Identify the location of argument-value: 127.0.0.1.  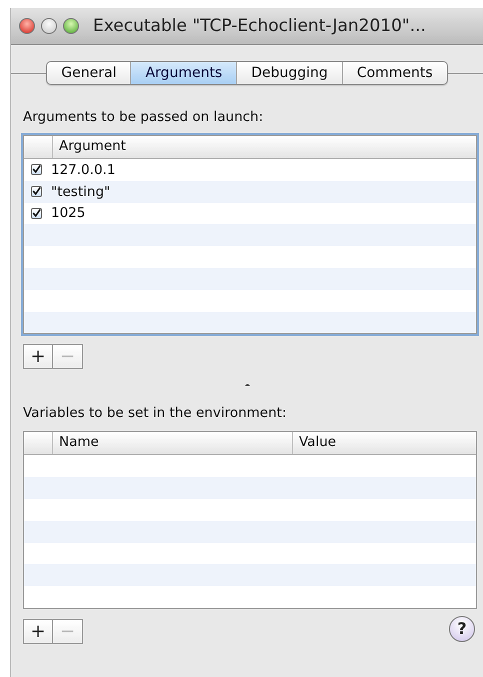
(83, 170).